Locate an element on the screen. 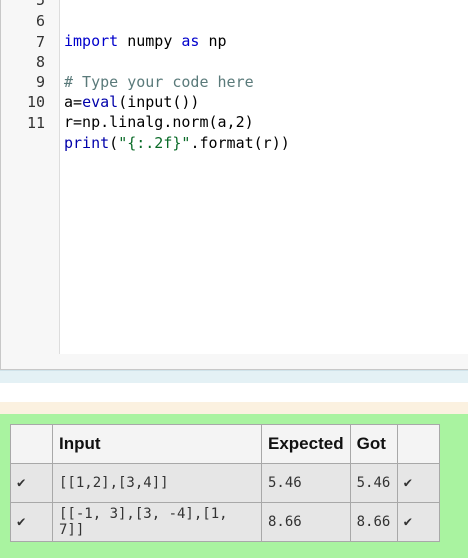 The image size is (468, 558). expected-cell: 8.66 is located at coordinates (306, 522).